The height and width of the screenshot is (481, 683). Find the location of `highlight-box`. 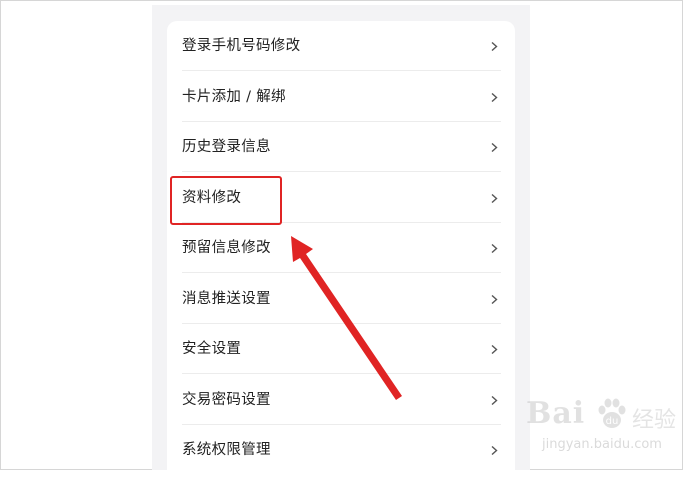

highlight-box is located at coordinates (226, 200).